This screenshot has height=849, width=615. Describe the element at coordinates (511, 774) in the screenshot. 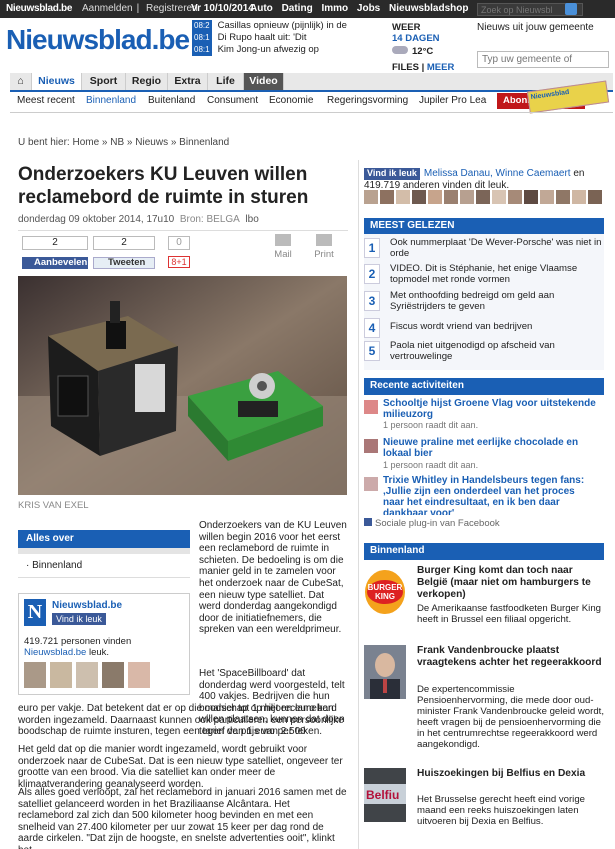

I see `binnenland-title: Huiszoekingen bij Belfius en Dexia` at that location.